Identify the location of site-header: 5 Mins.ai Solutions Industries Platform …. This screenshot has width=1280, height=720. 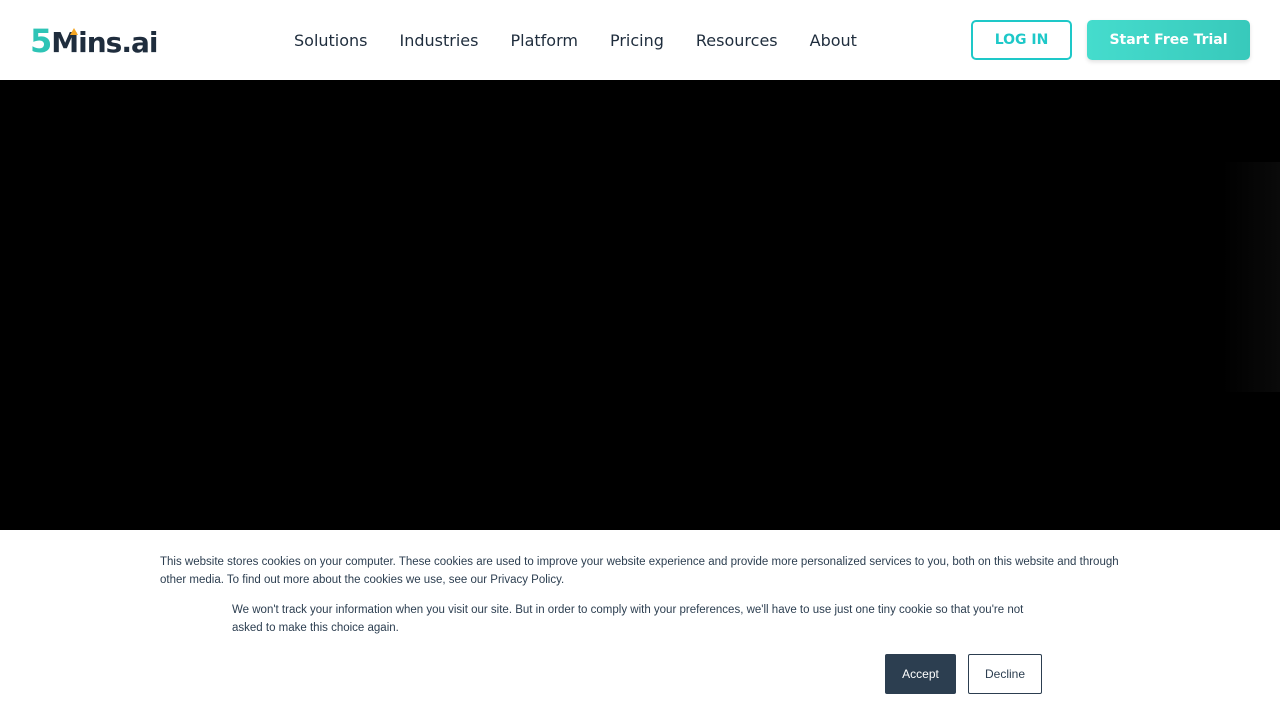
(640, 40).